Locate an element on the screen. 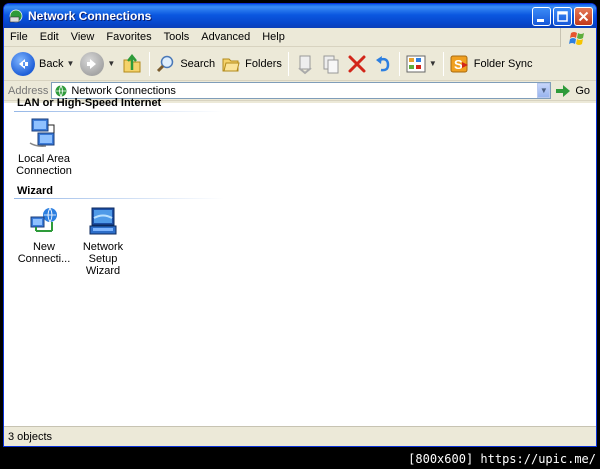 This screenshot has height=469, width=600. folder-sync-icon: S is located at coordinates (459, 63).